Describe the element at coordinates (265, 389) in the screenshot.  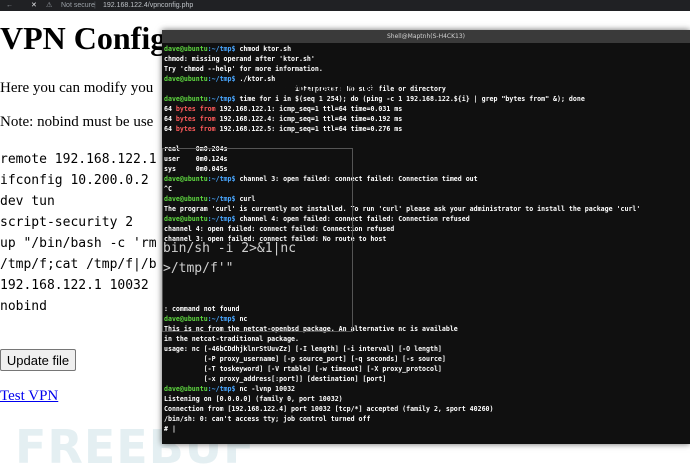
I see `command-text: nc -lvnp 10032` at that location.